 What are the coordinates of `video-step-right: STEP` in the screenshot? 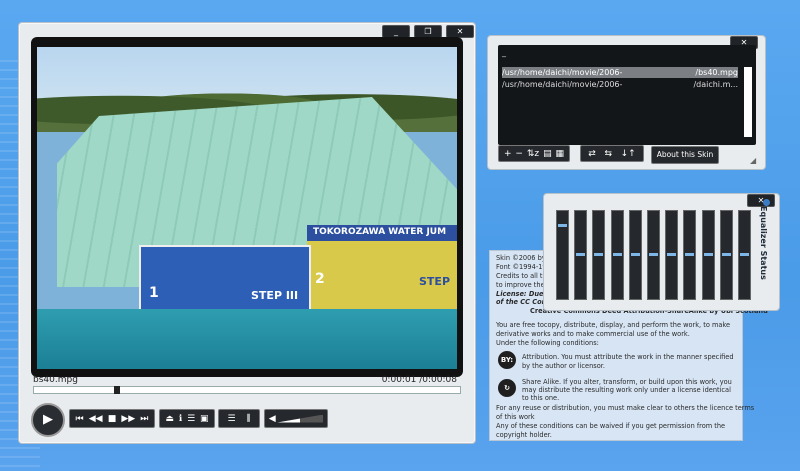 It's located at (435, 281).